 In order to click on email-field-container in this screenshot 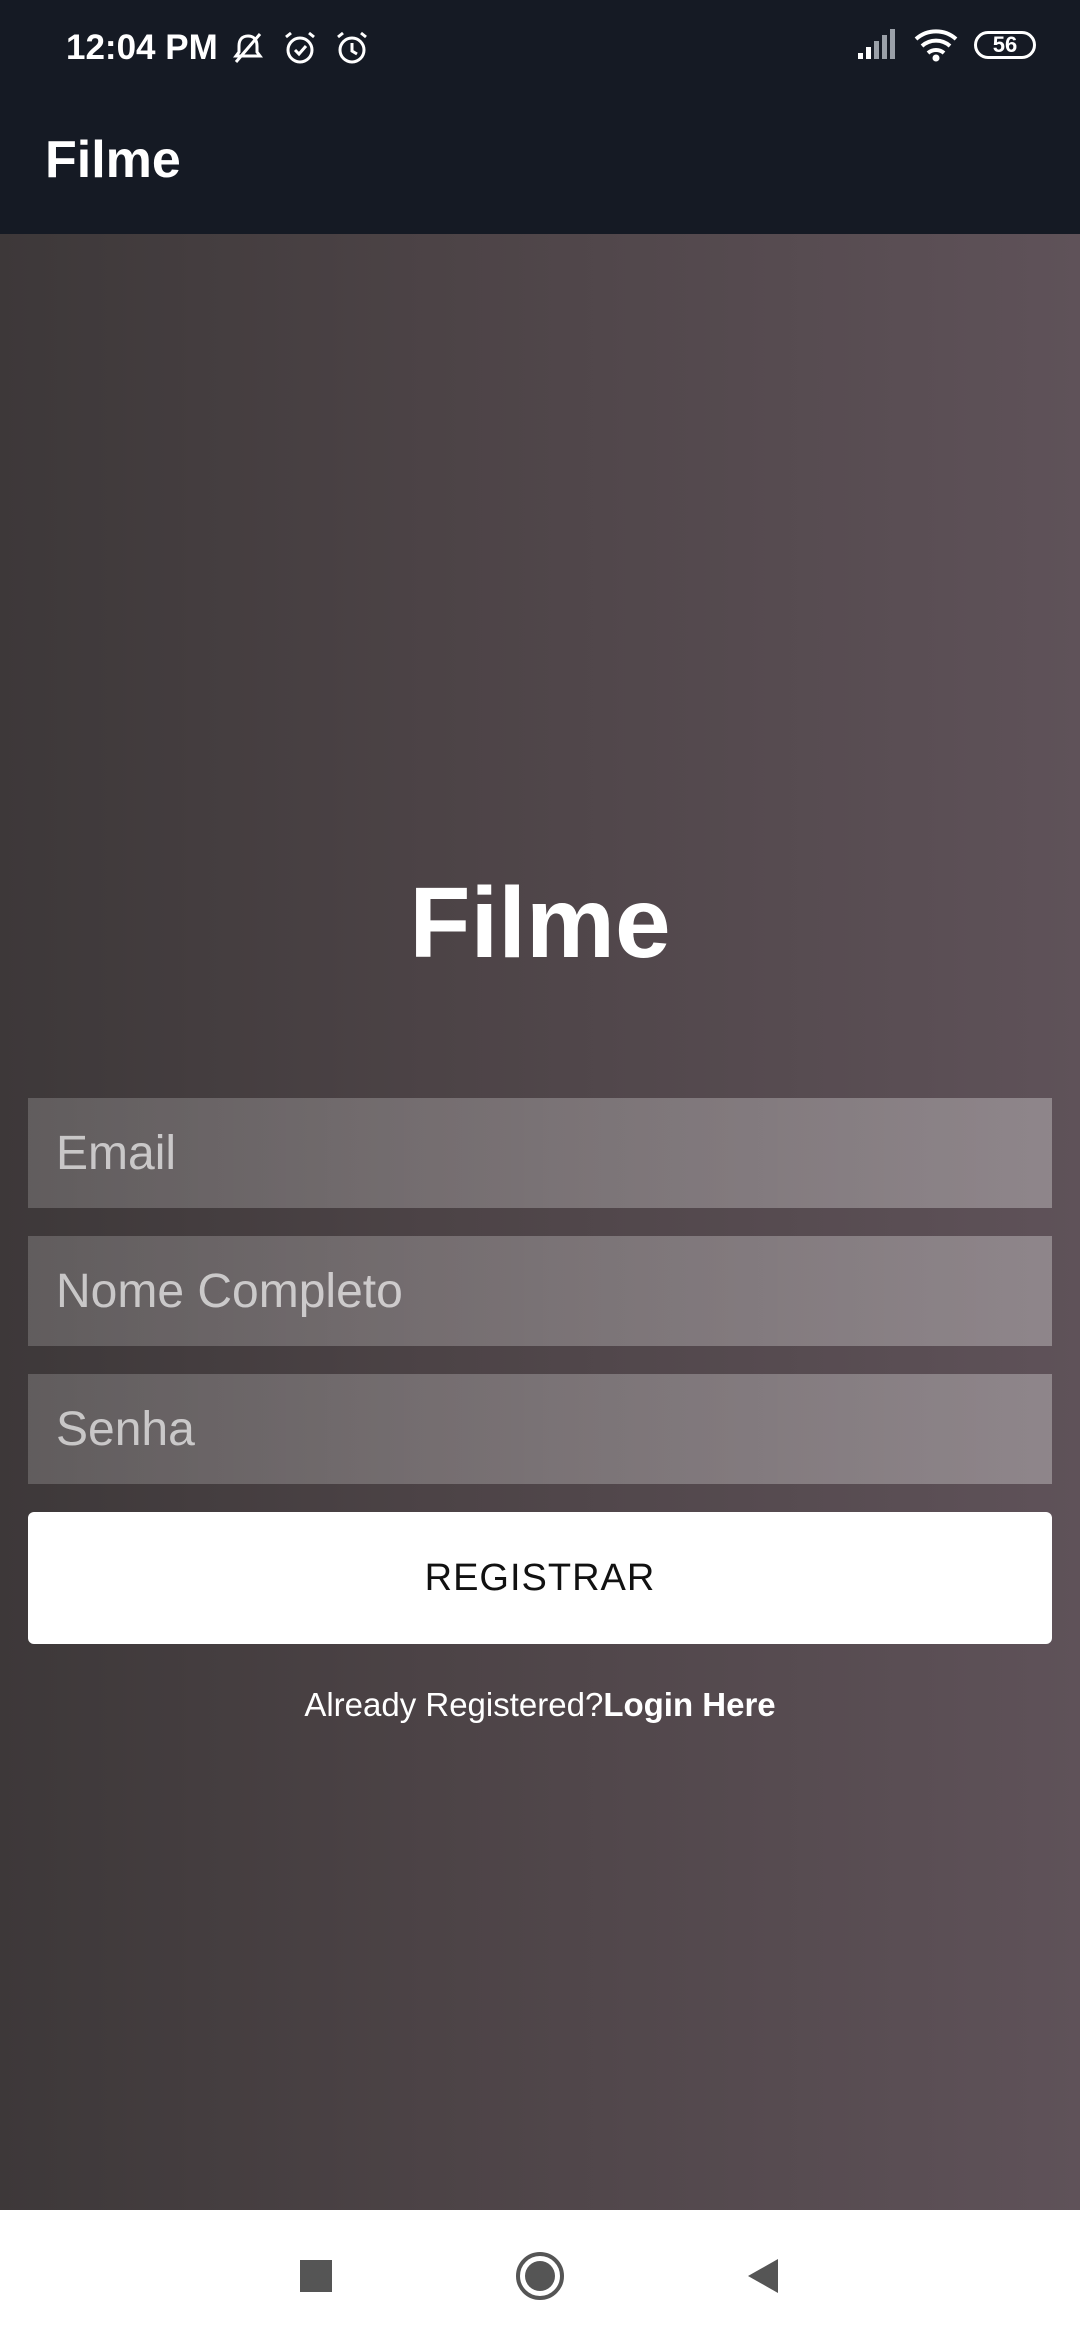, I will do `click(540, 1153)`.